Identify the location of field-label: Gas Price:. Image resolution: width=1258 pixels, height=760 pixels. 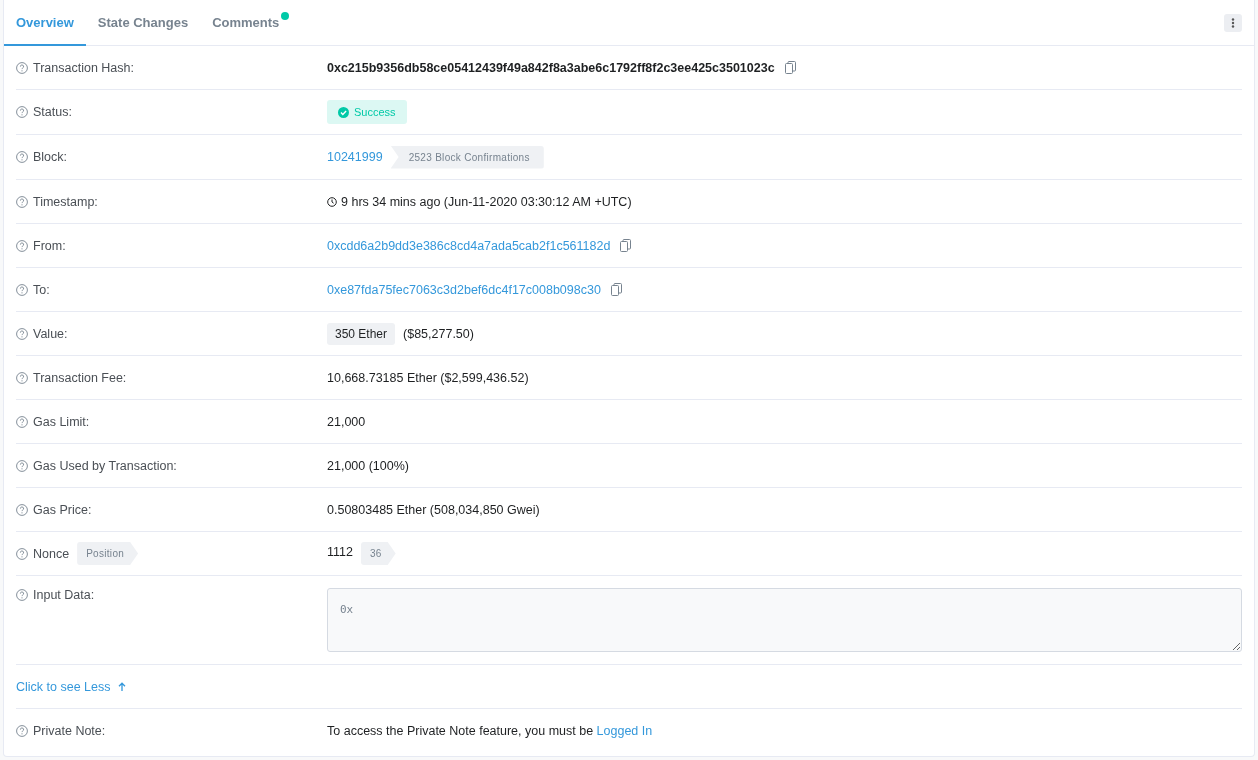
(62, 509).